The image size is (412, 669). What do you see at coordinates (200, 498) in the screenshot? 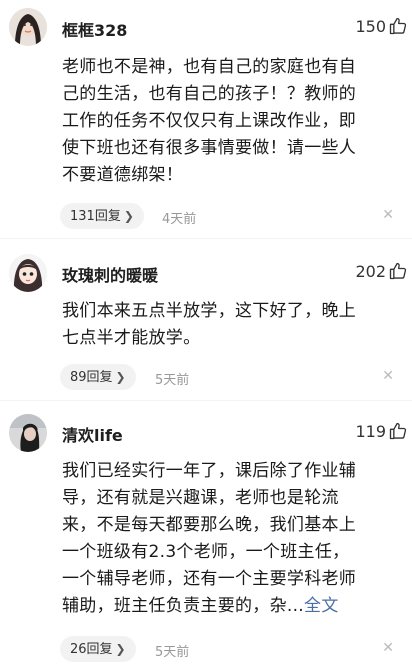
I see `comment-line: 导，还有就是兴趣课，老师也是轮流` at bounding box center [200, 498].